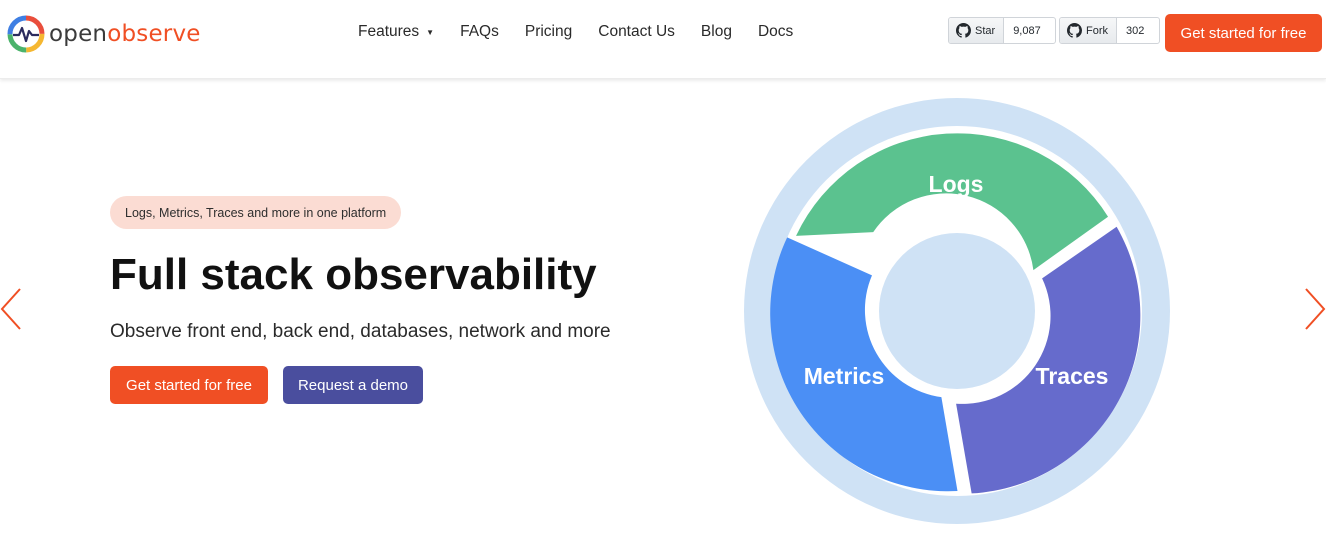  I want to click on chevron-left-icon, so click(11, 309).